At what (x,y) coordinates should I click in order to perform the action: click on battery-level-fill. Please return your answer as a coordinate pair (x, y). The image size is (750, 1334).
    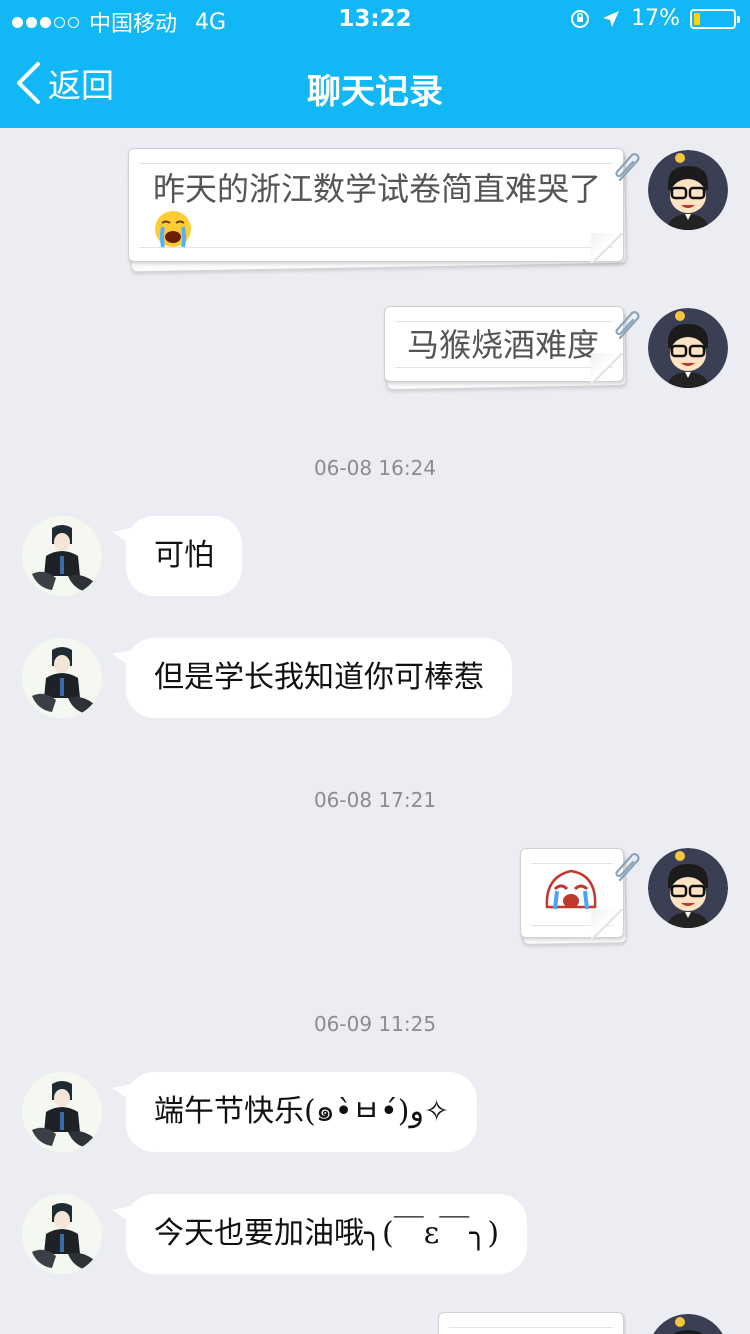
    Looking at the image, I should click on (697, 18).